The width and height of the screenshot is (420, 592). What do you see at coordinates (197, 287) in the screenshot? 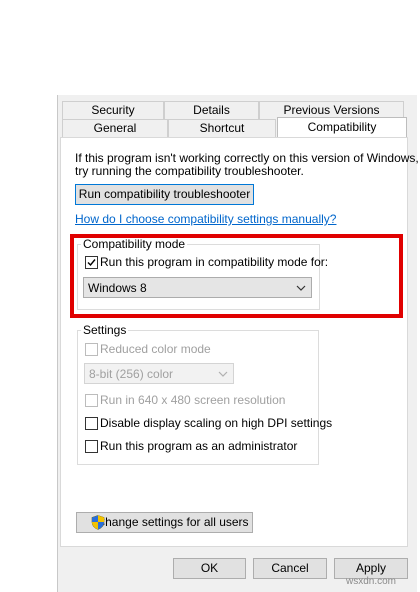
I see `os-version-select: Windows 8` at bounding box center [197, 287].